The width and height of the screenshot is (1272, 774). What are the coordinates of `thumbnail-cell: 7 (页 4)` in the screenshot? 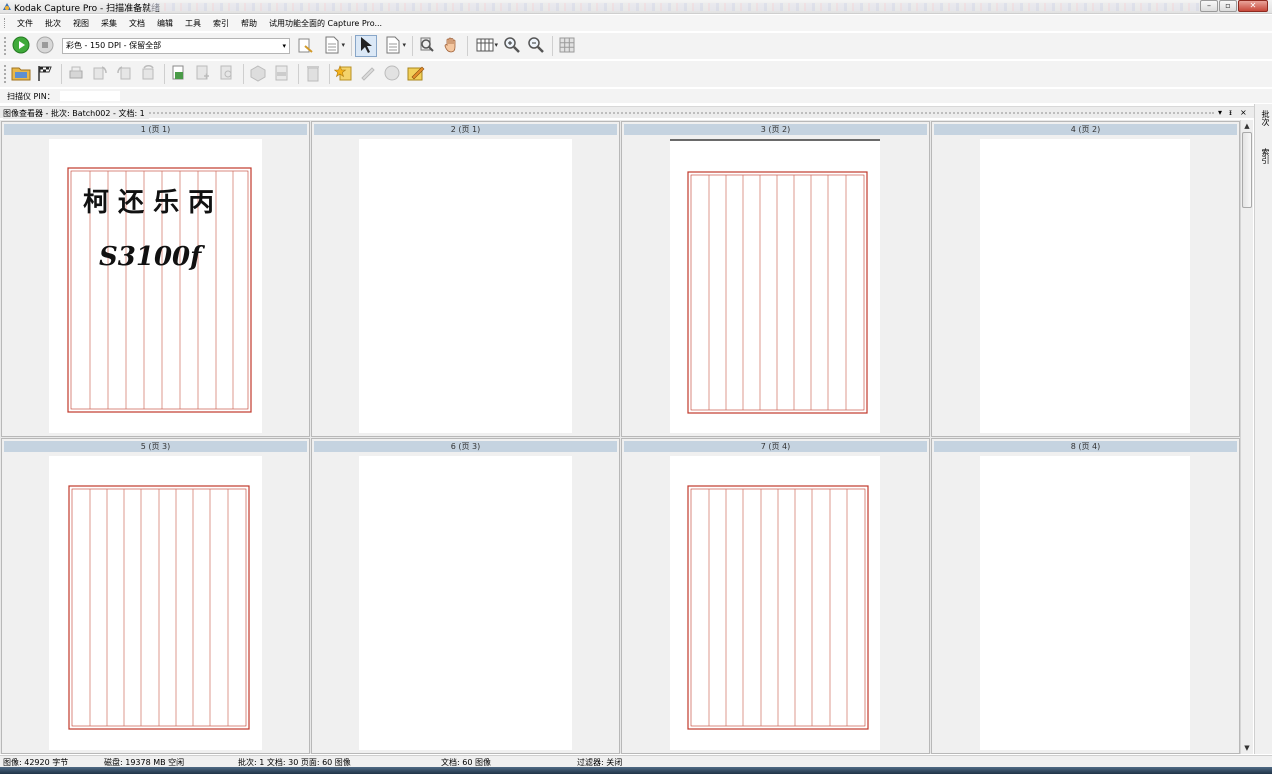 It's located at (775, 596).